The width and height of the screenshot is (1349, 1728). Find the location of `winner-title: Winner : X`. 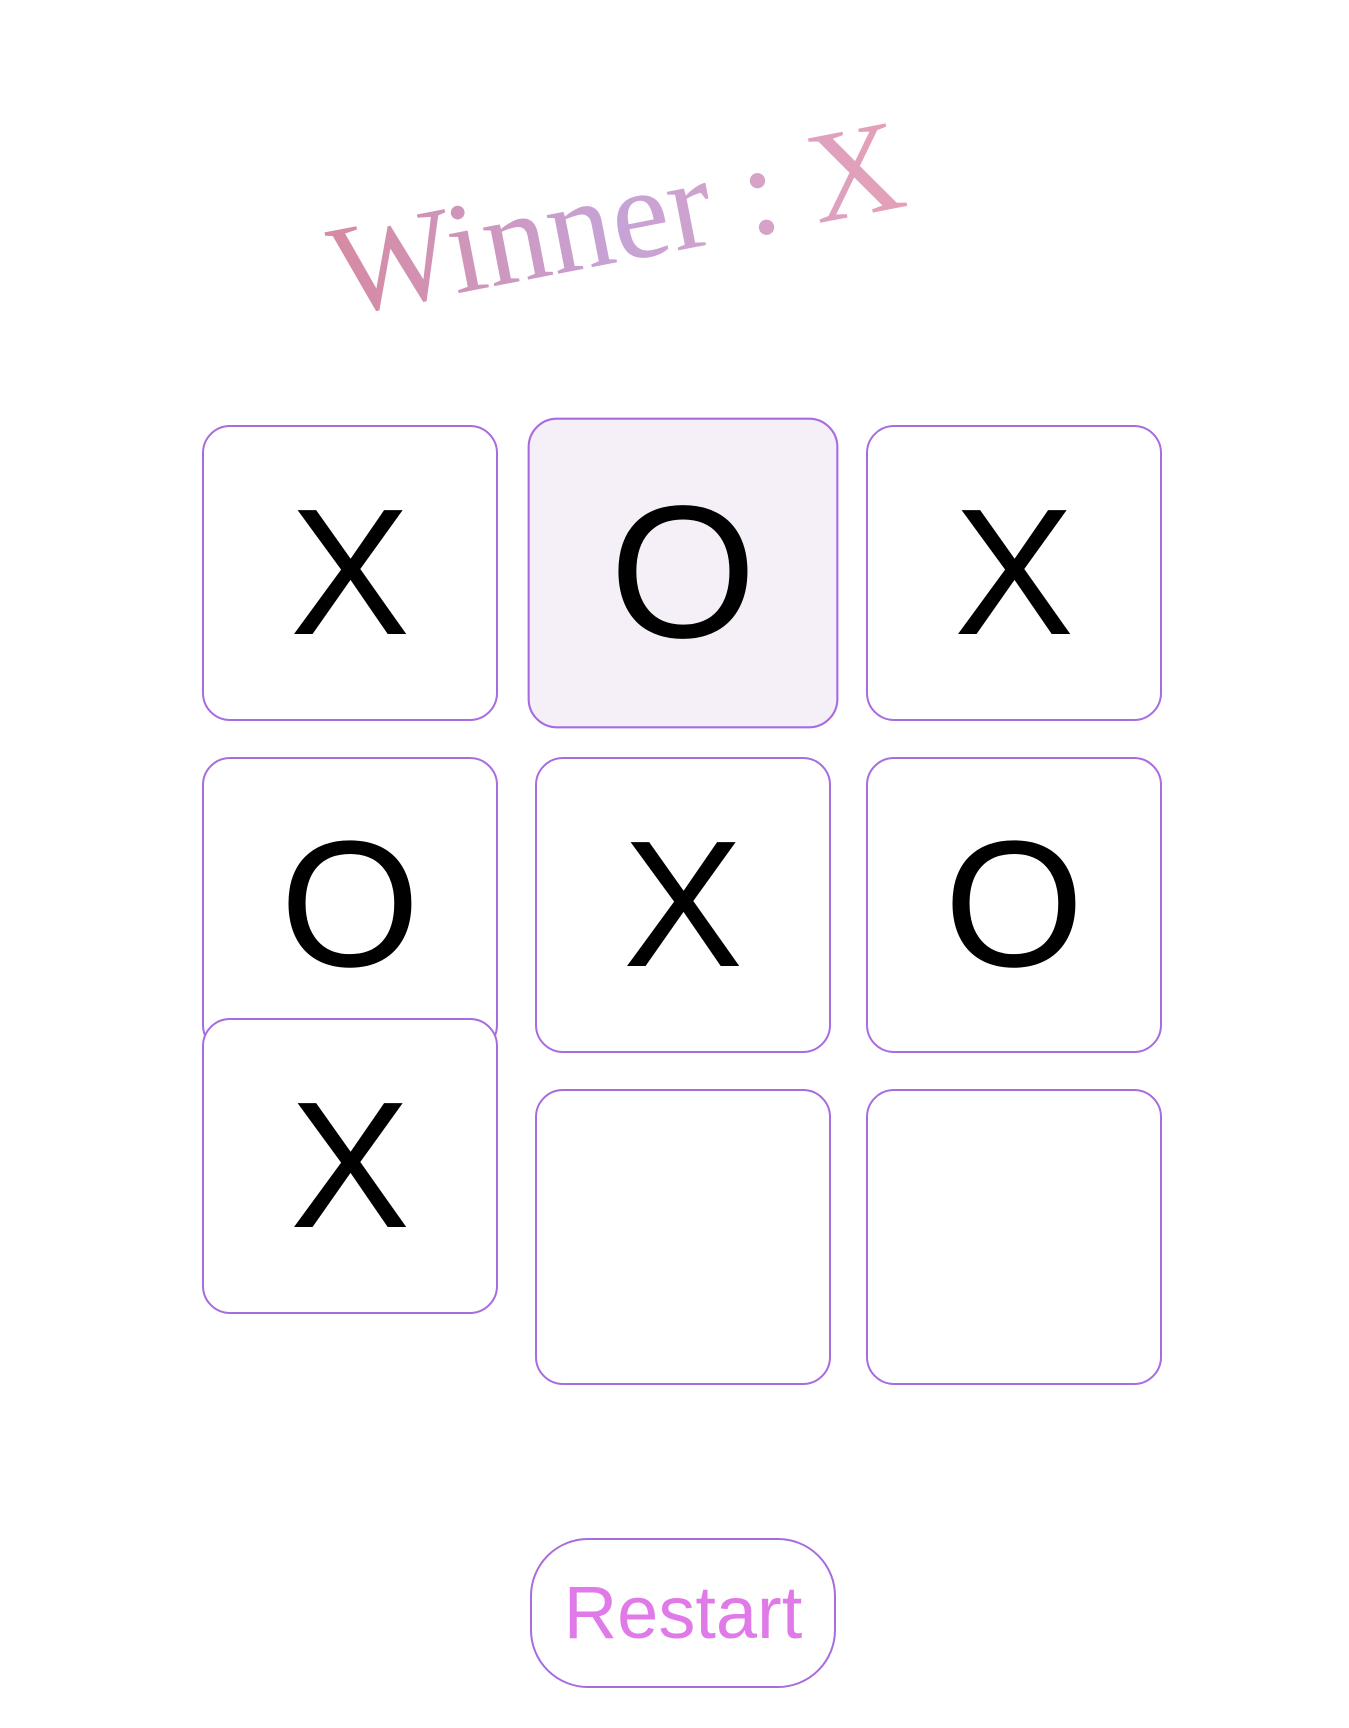

winner-title: Winner : X is located at coordinates (617, 218).